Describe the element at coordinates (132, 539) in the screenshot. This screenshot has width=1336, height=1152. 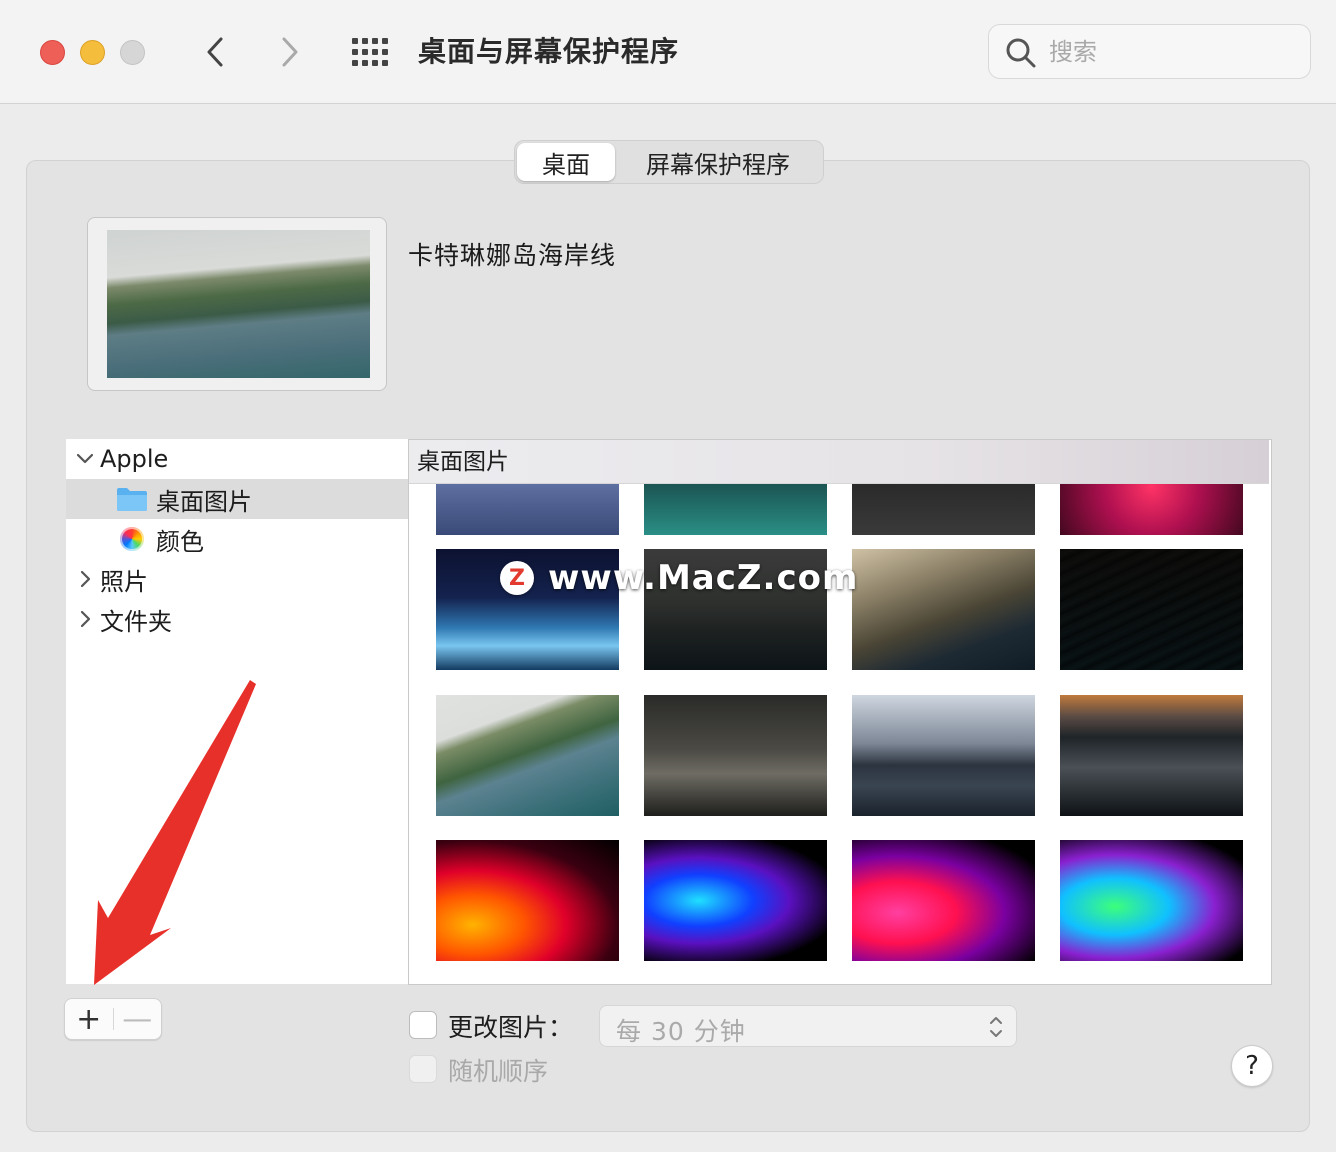
I see `color-wheel-icon` at that location.